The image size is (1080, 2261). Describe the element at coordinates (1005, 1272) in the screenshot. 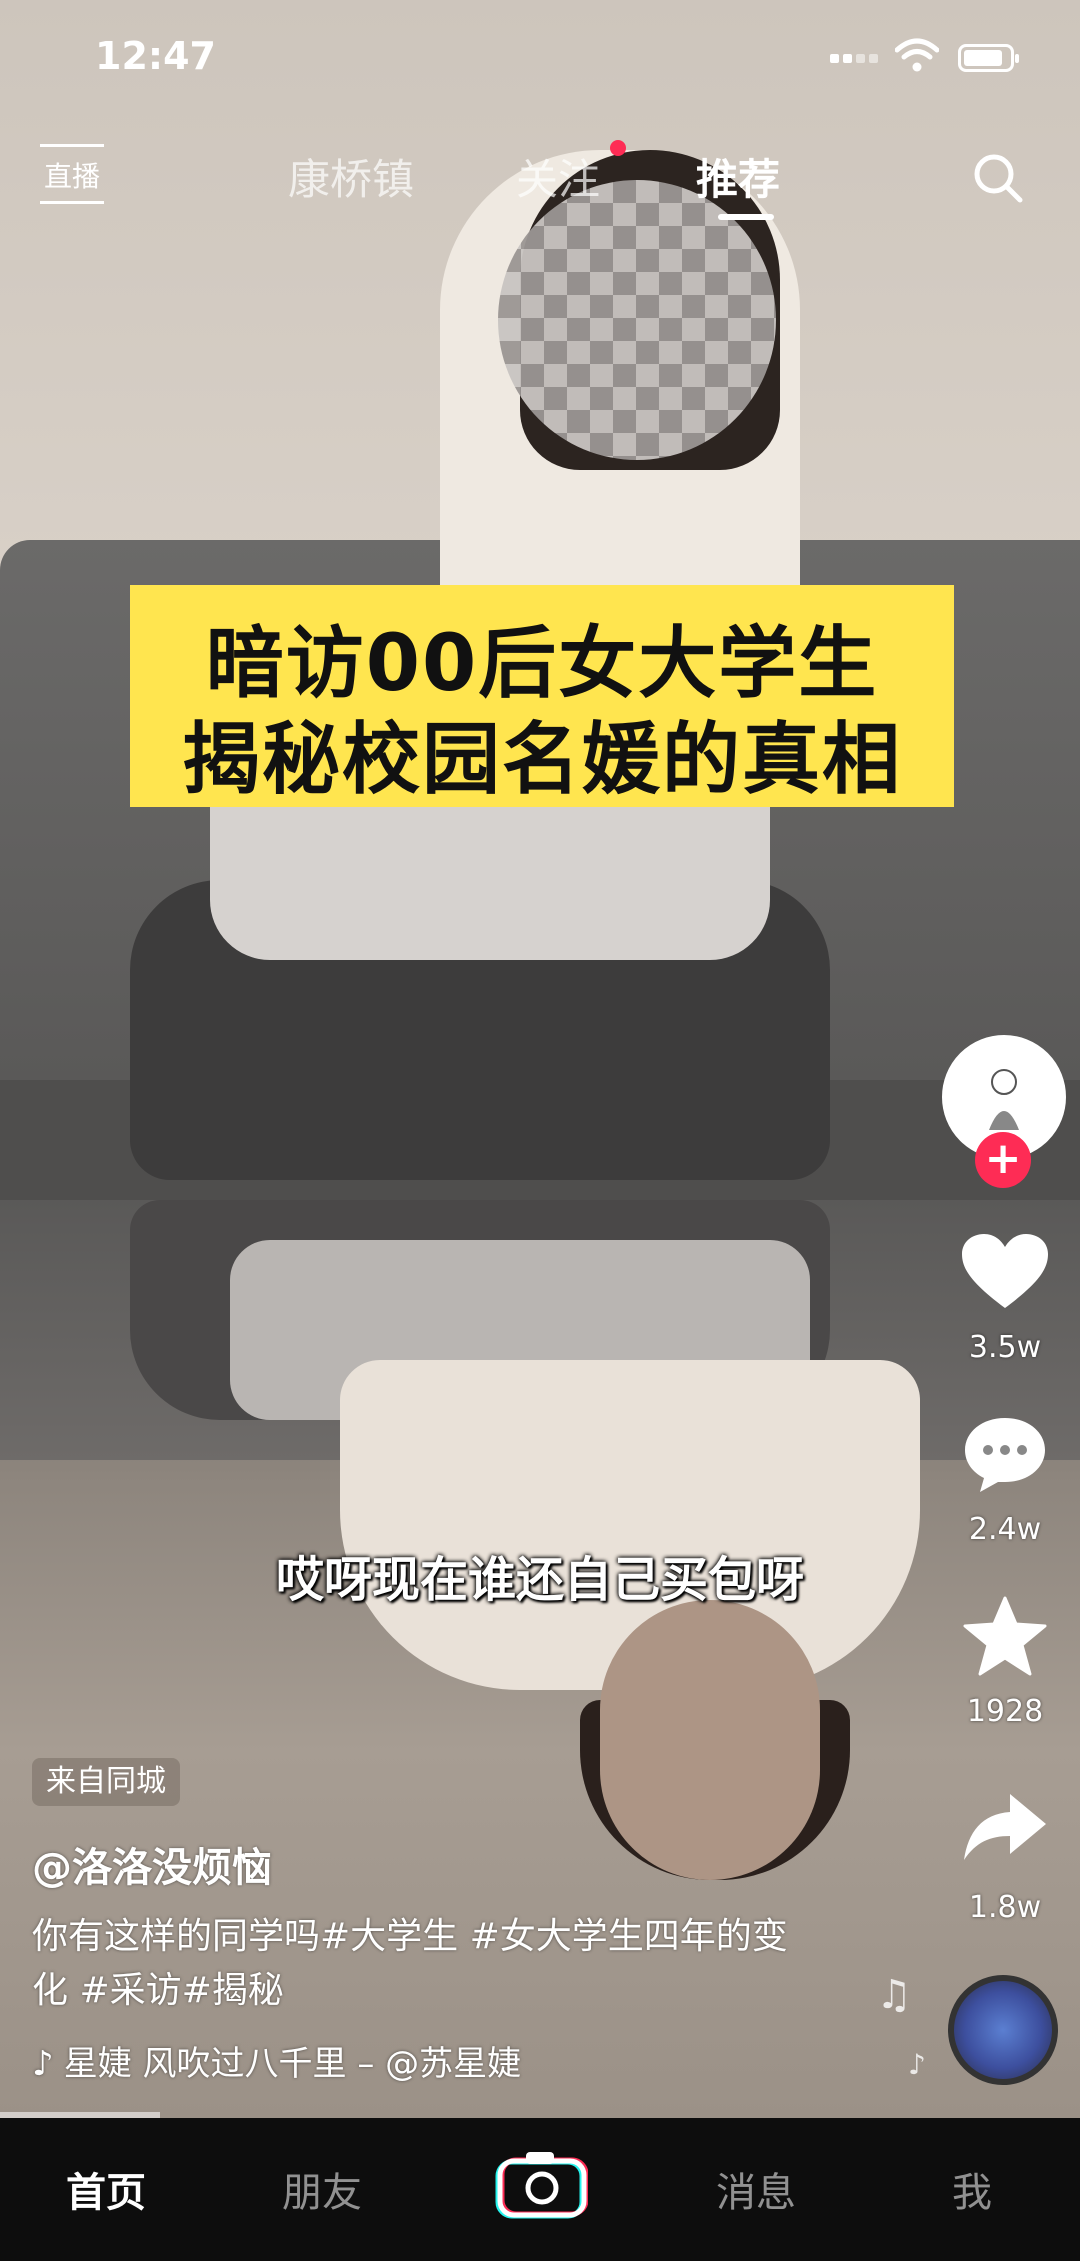

I see `like-heart-icon` at that location.